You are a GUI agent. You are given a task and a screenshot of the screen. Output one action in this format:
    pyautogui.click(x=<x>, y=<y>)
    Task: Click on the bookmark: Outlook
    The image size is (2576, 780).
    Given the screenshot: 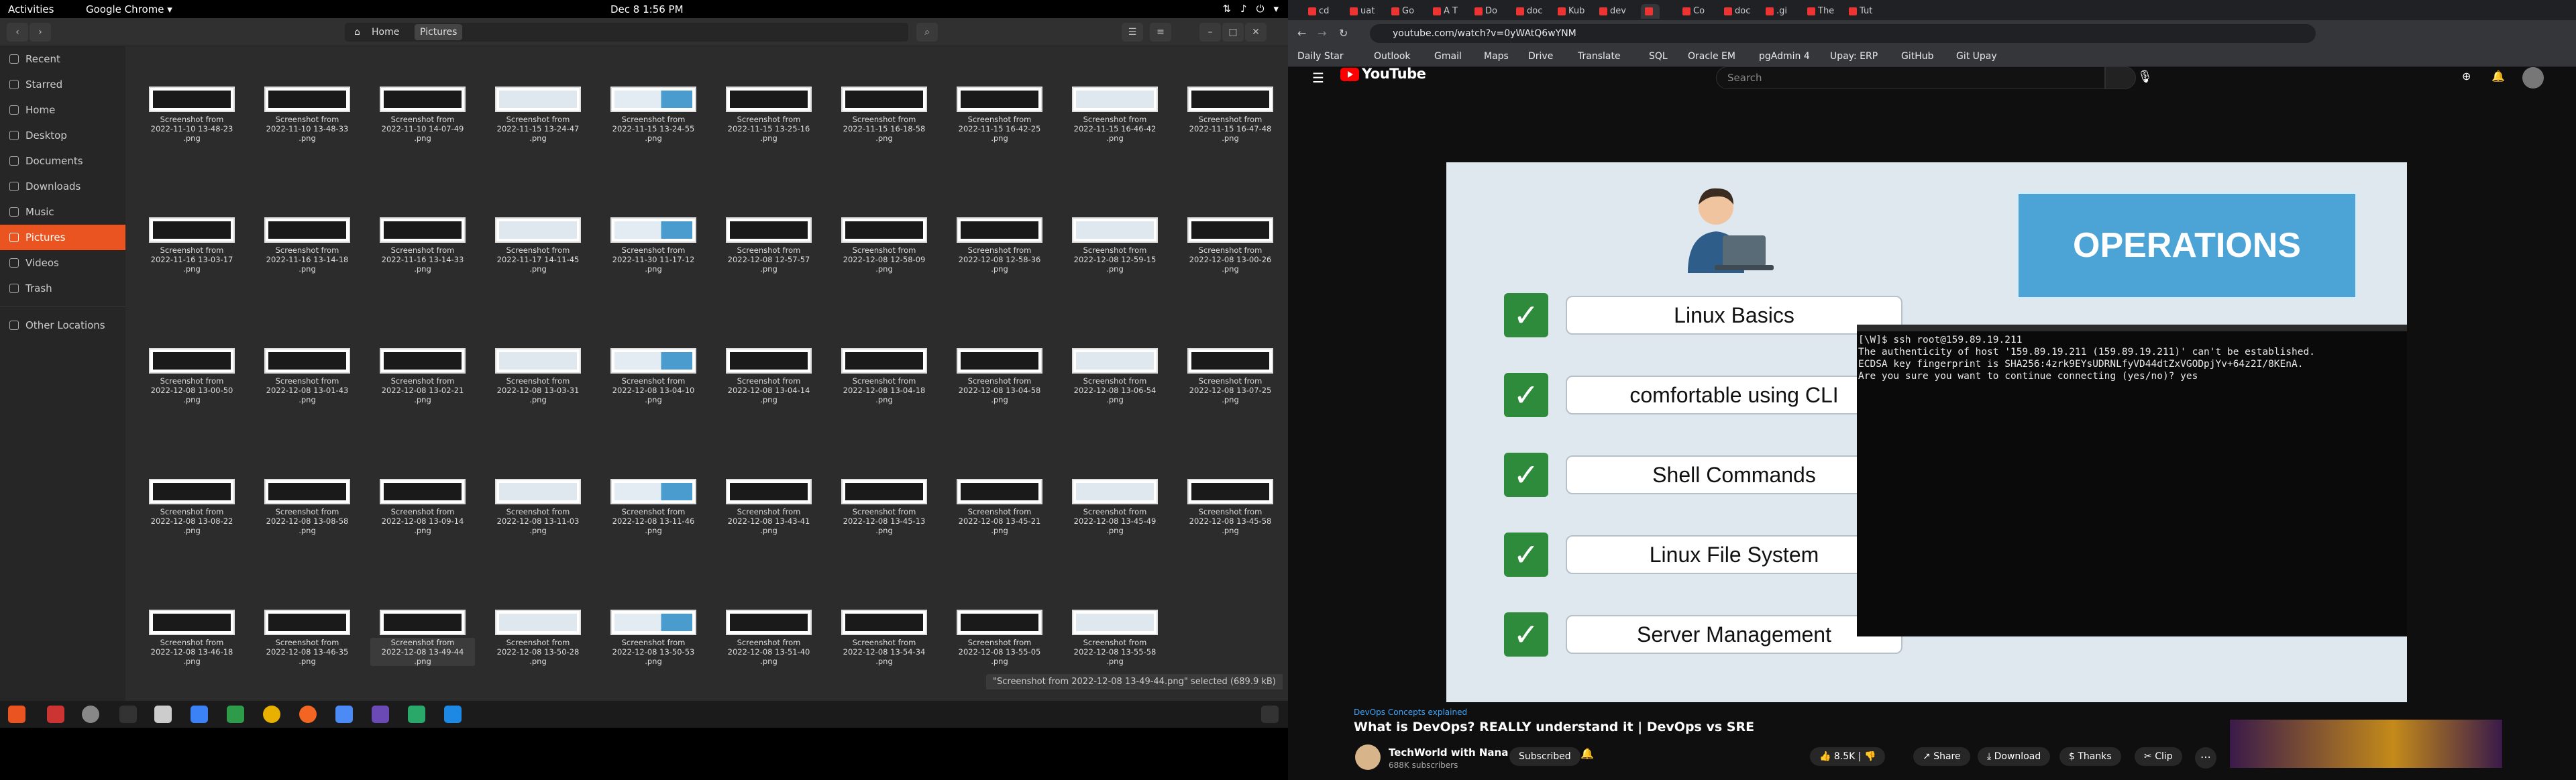 What is the action you would take?
    pyautogui.click(x=1392, y=56)
    